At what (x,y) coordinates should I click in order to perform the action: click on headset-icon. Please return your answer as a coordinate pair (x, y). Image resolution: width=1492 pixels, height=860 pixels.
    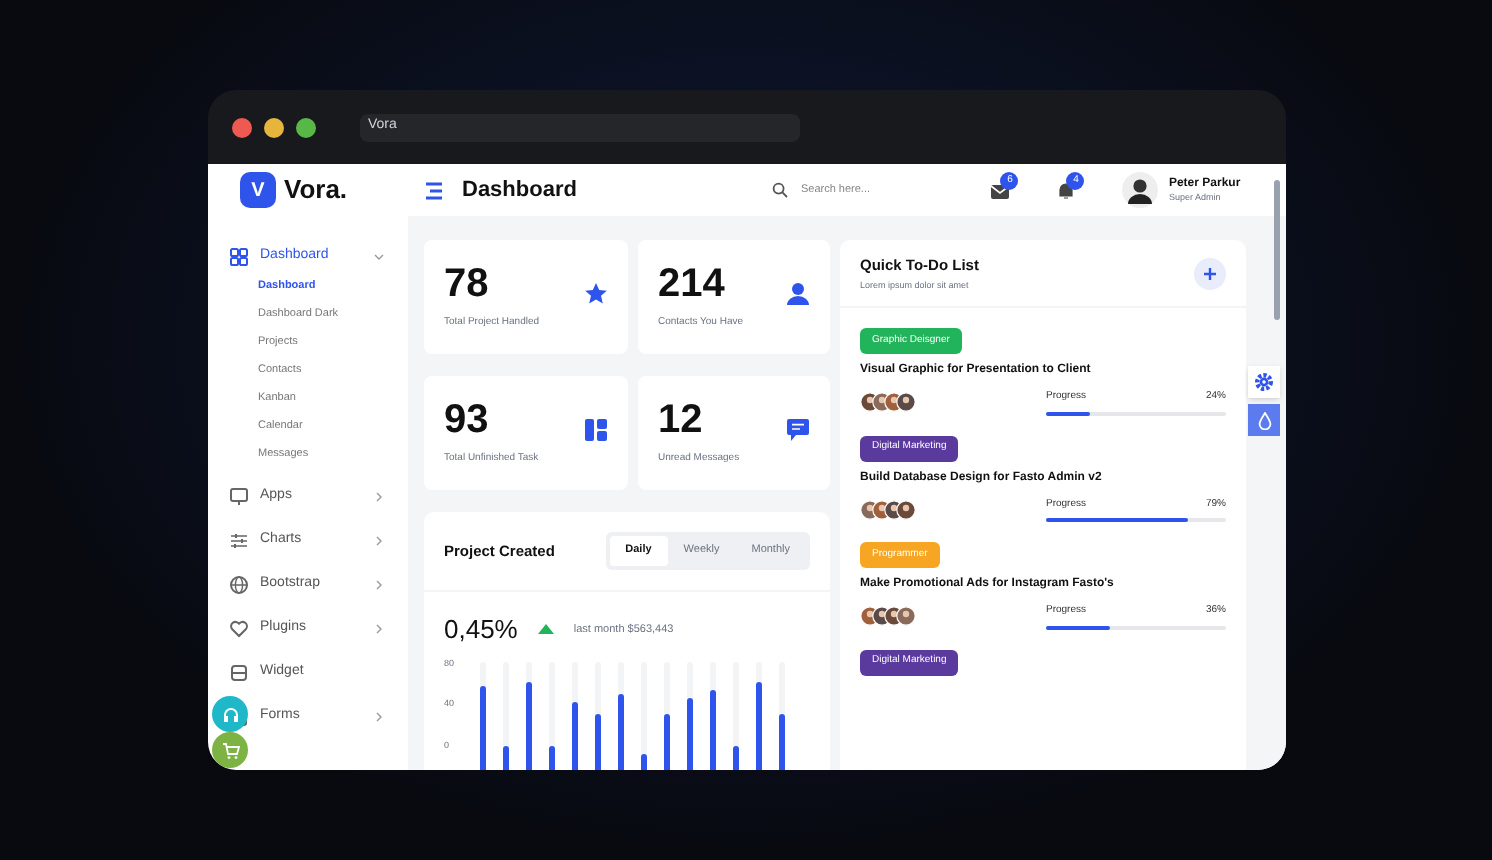
    Looking at the image, I should click on (230, 714).